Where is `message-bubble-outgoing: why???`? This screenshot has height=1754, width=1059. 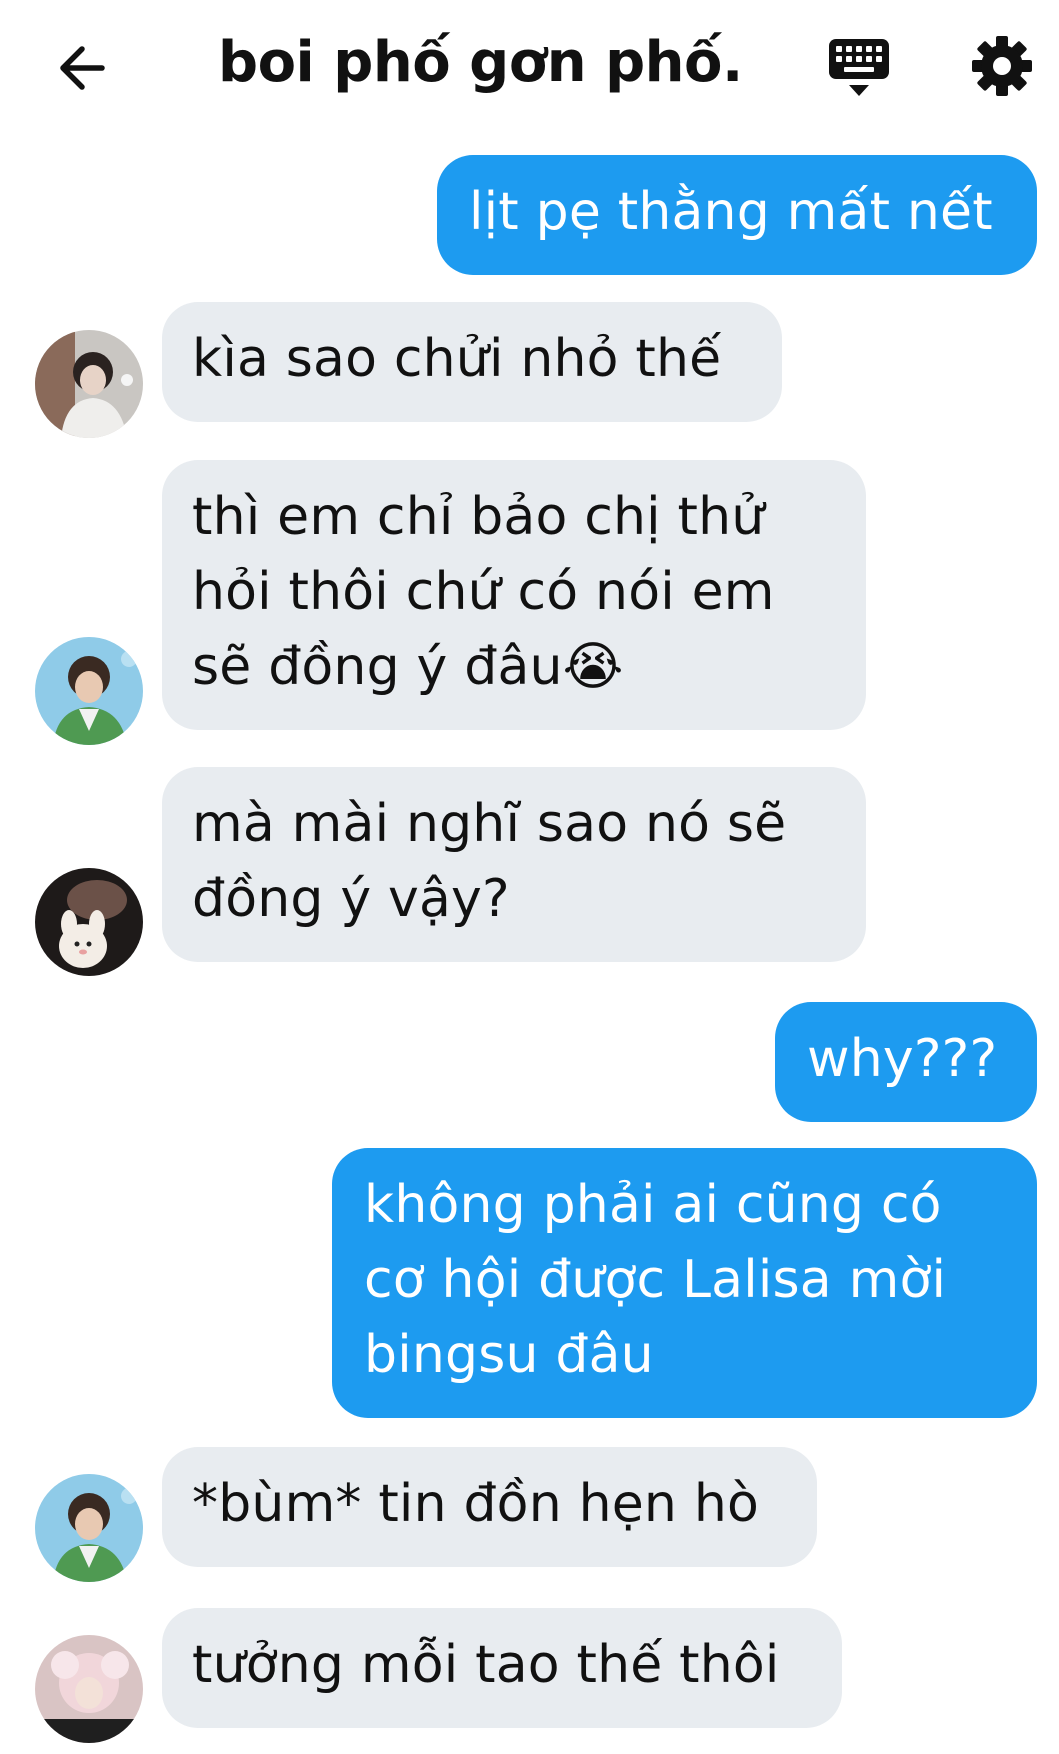
message-bubble-outgoing: why??? is located at coordinates (906, 1062).